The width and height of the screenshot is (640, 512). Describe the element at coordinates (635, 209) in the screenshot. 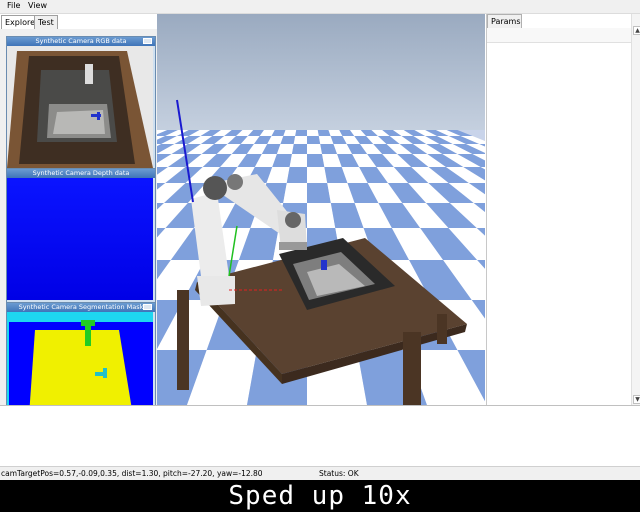

I see `vertical-scrollbar: ▲ ▼` at that location.